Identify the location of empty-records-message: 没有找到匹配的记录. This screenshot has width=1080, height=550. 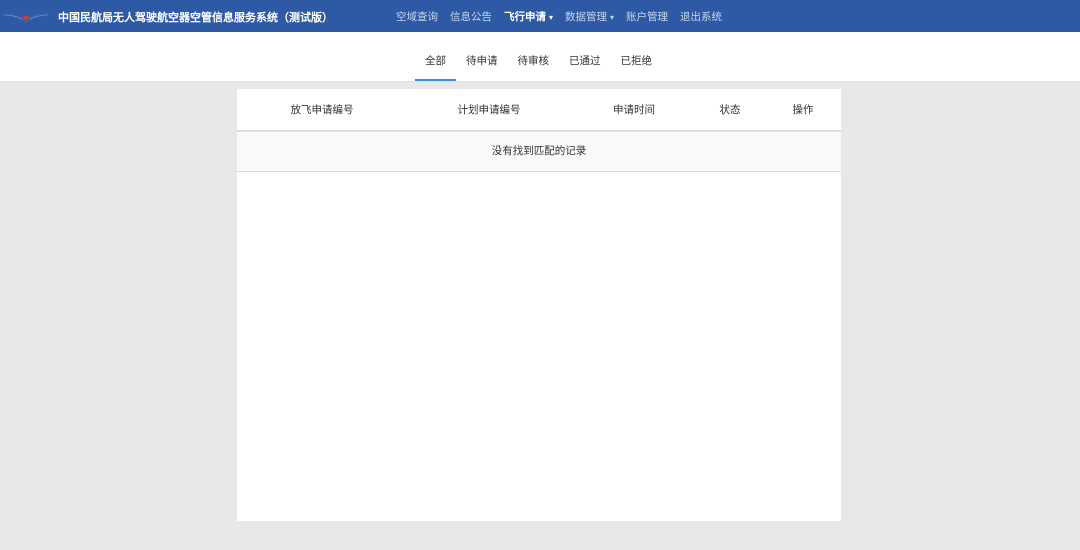
(539, 152).